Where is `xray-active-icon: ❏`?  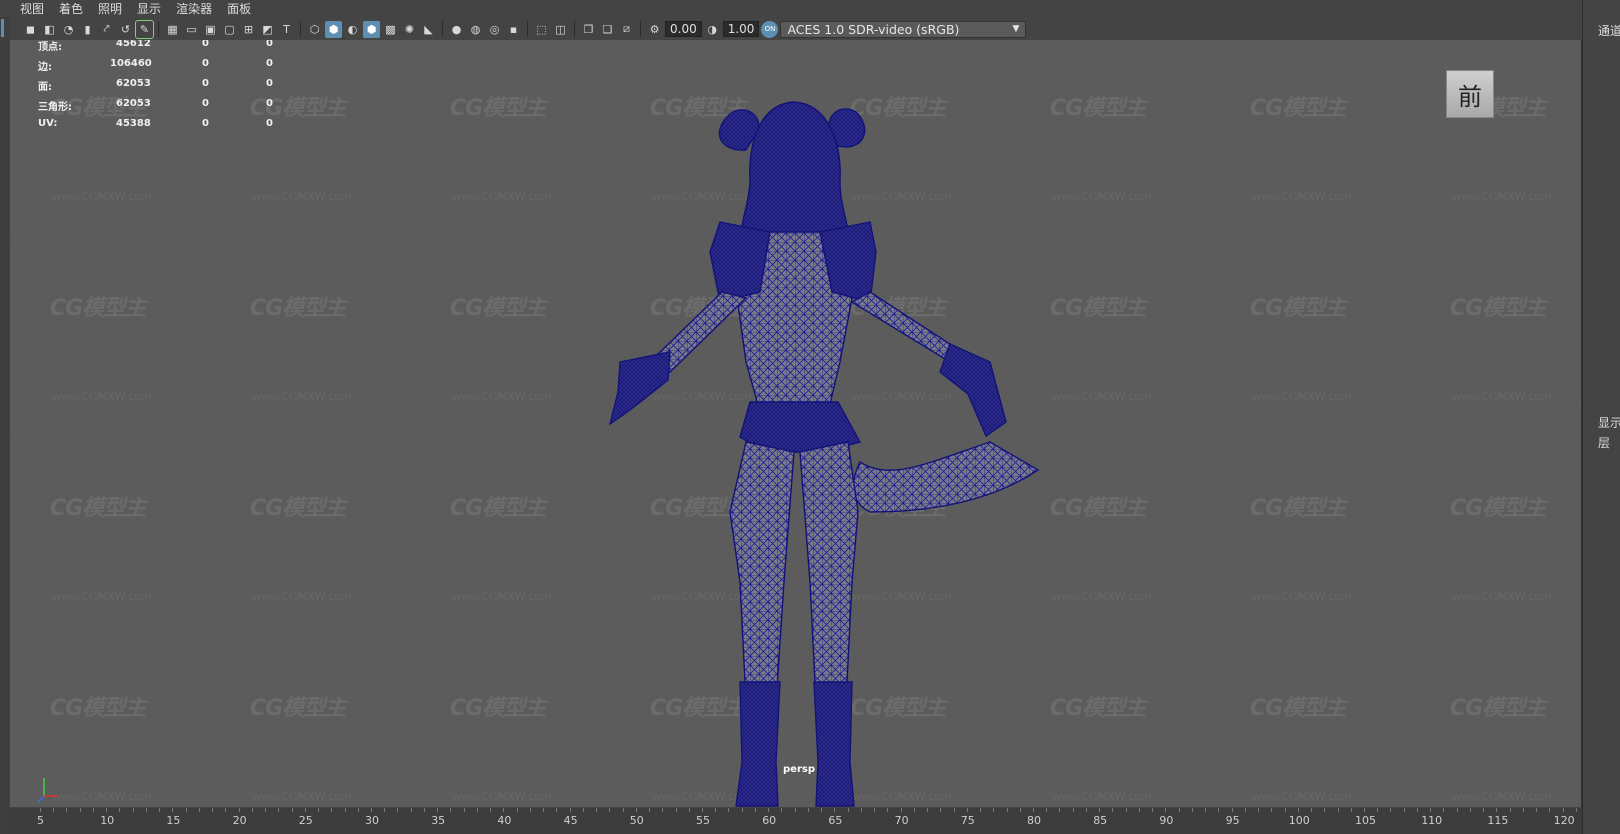
xray-active-icon: ❏ is located at coordinates (607, 29).